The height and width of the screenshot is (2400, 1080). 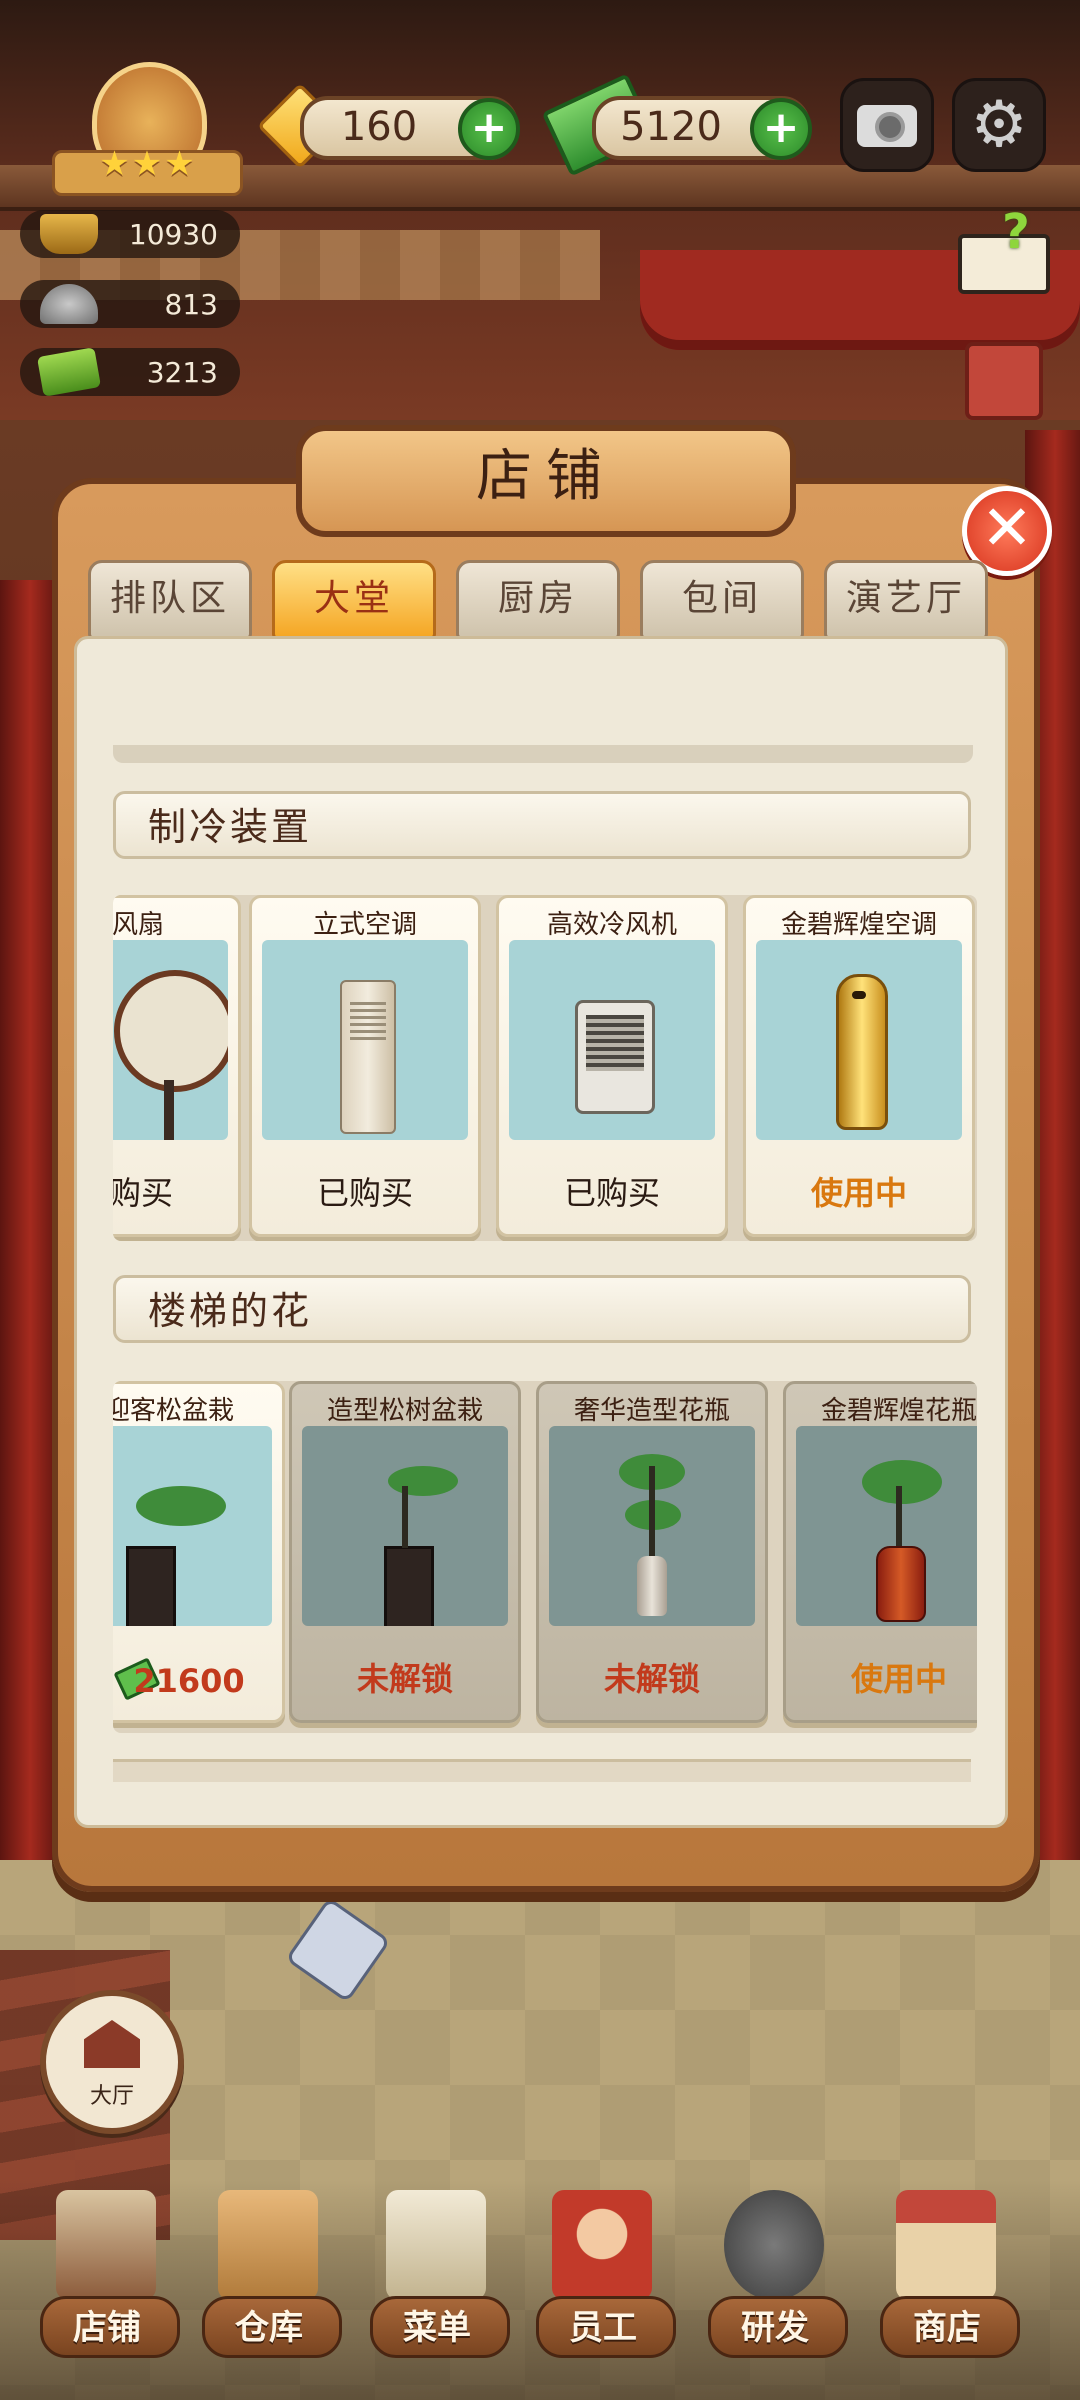 I want to click on cash-count: 5120, so click(x=671, y=127).